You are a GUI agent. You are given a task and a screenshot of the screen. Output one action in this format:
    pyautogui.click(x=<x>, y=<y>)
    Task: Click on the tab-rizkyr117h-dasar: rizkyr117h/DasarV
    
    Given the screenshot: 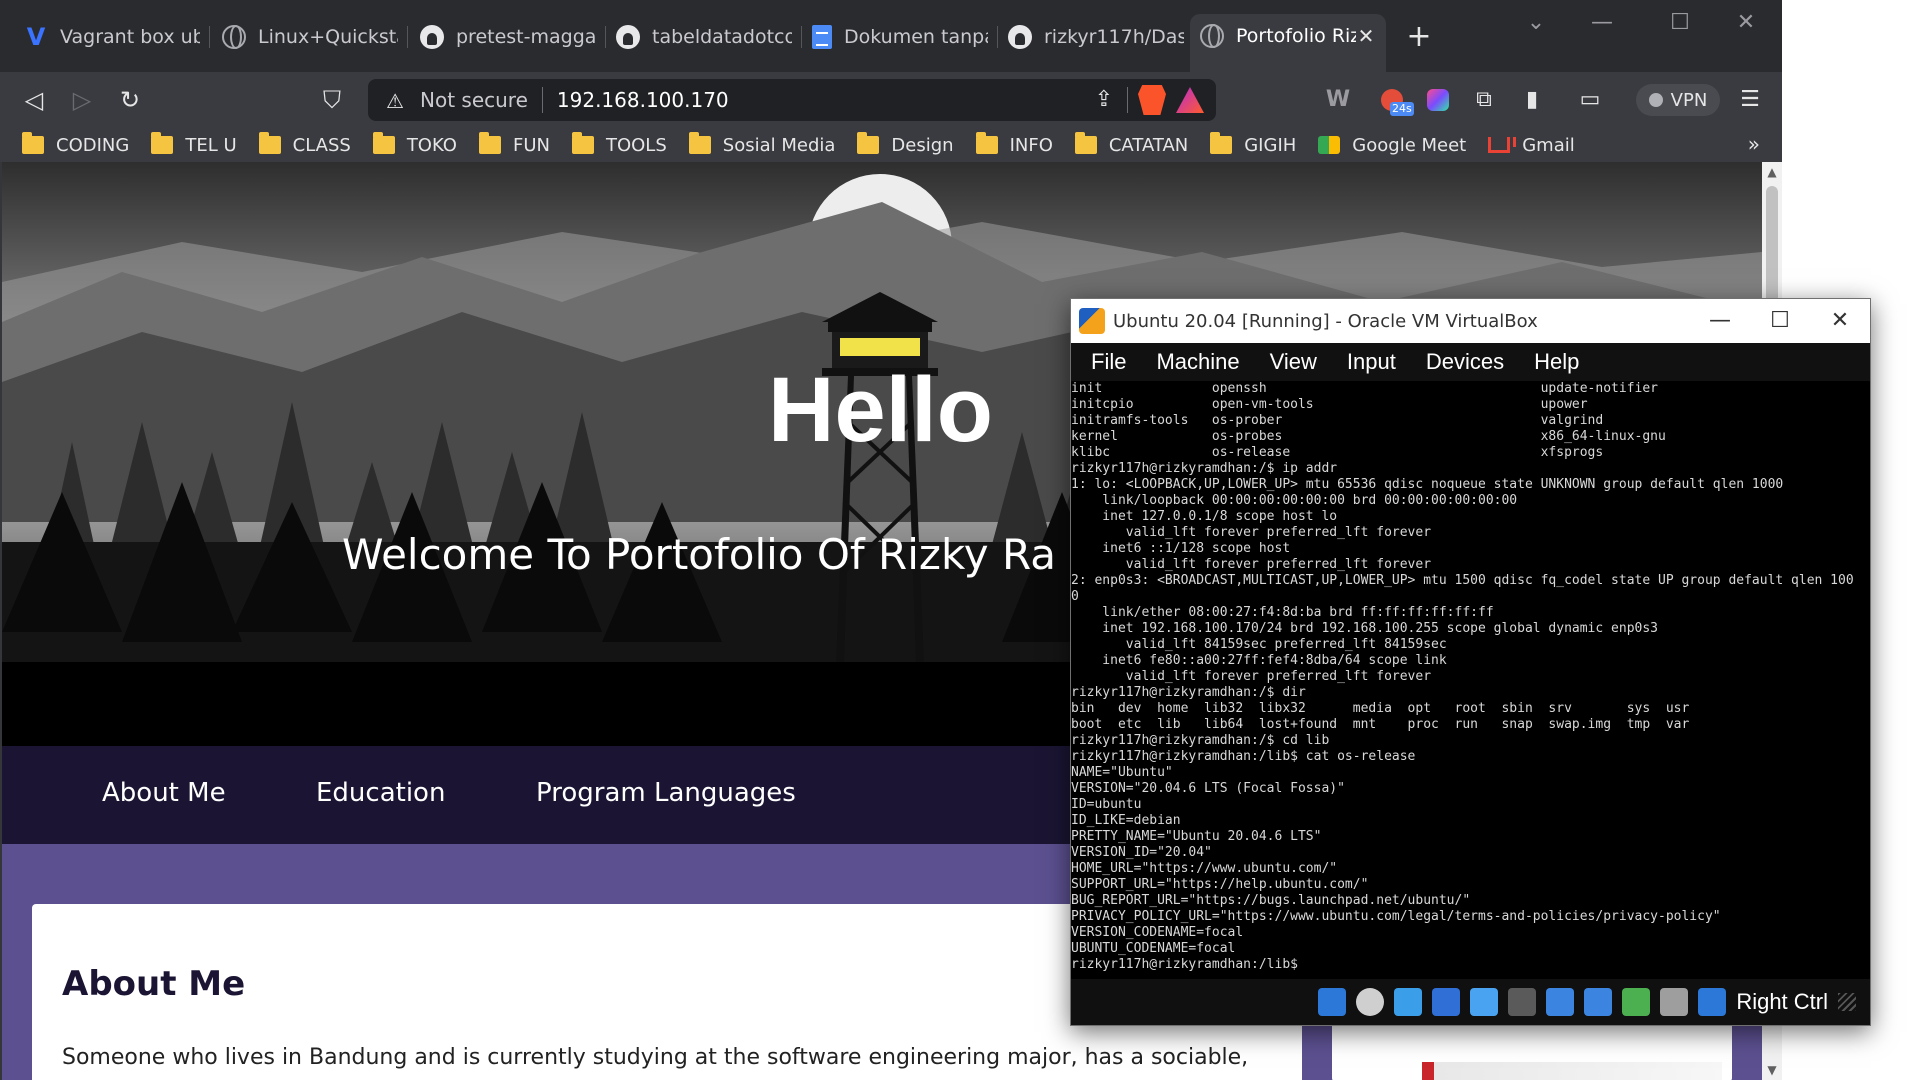 What is the action you would take?
    pyautogui.click(x=1096, y=37)
    